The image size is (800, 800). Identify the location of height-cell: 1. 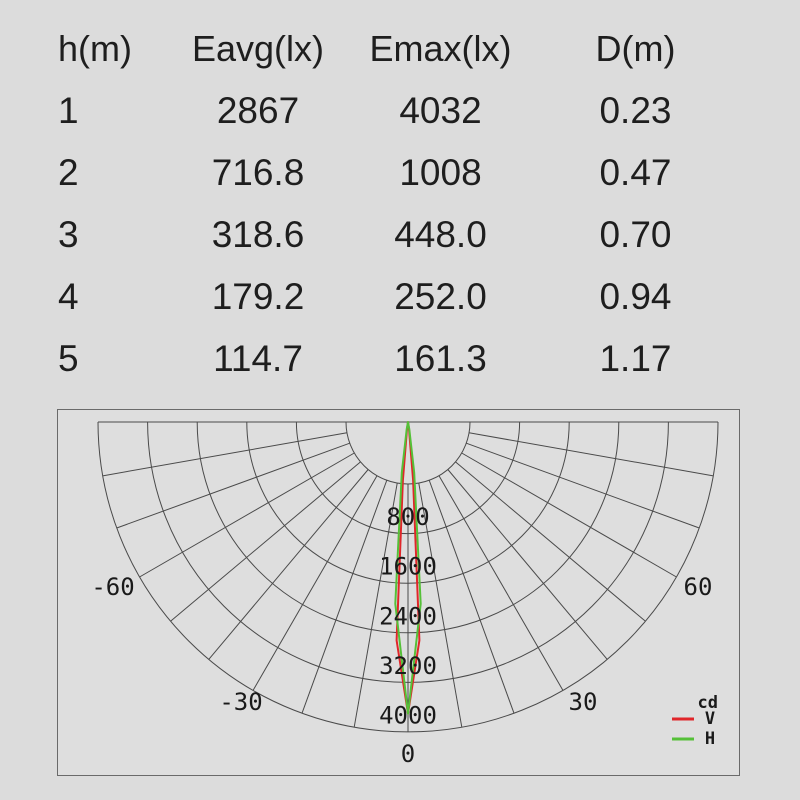
(68, 110).